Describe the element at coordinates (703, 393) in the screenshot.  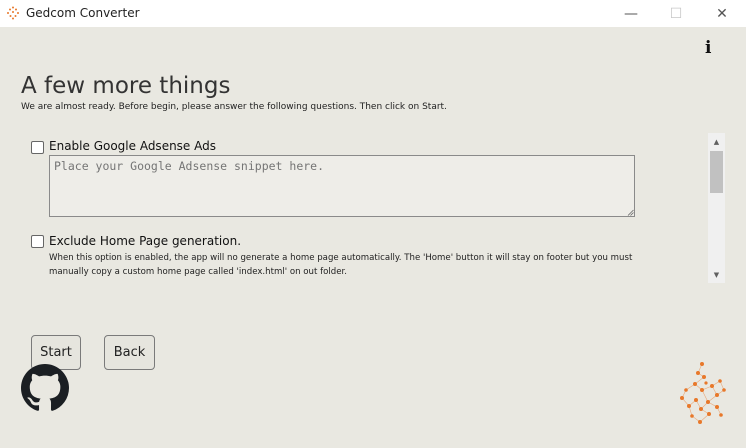
I see `tree-dots-logo` at that location.